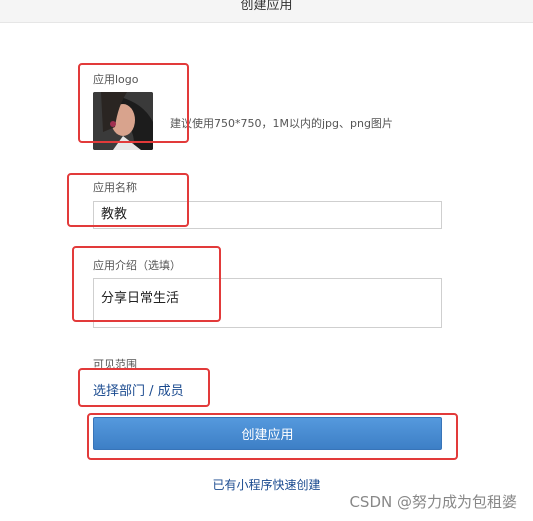 The image size is (533, 521). I want to click on annotation-box-logo, so click(133, 103).